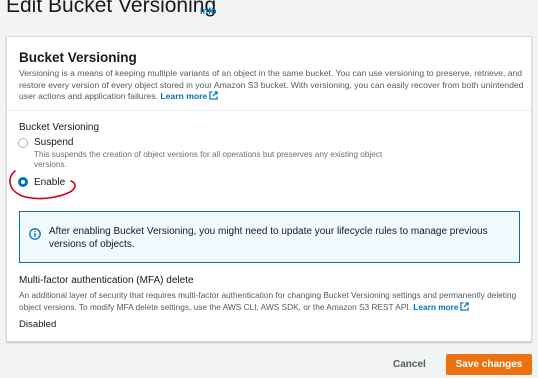 The height and width of the screenshot is (378, 538). Describe the element at coordinates (269, 110) in the screenshot. I see `panel-divider` at that location.